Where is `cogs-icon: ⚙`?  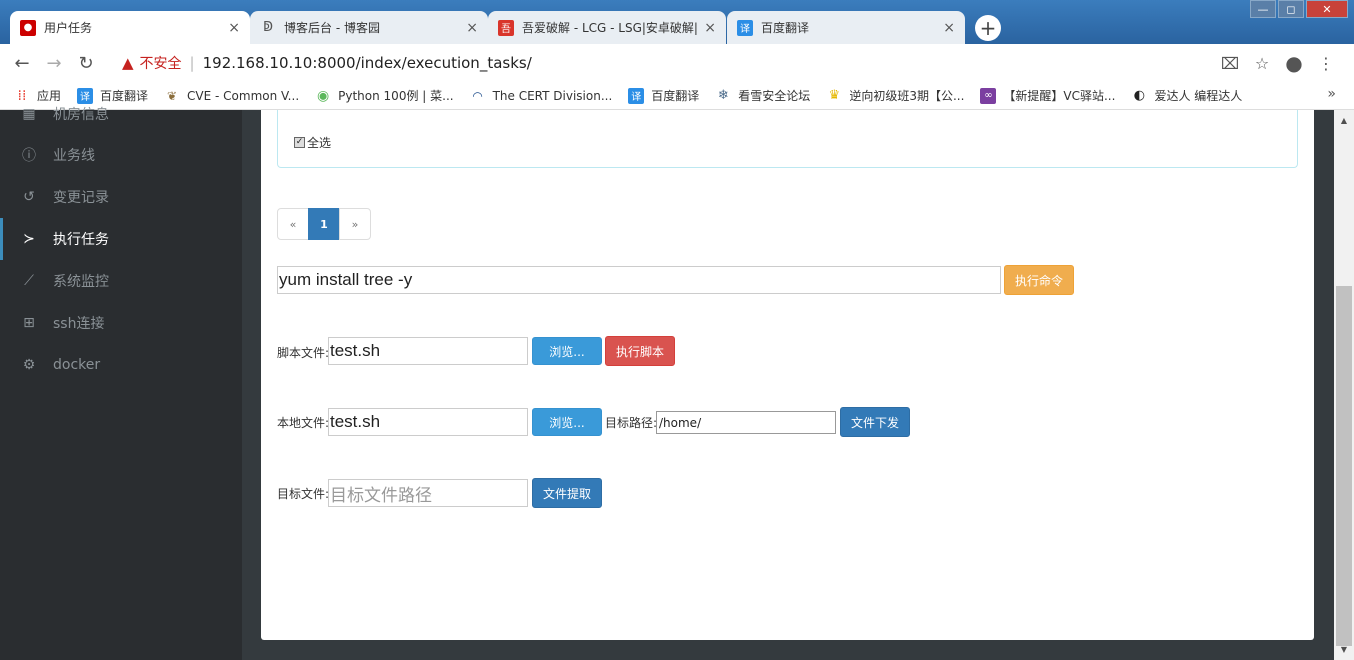
cogs-icon: ⚙ is located at coordinates (29, 365).